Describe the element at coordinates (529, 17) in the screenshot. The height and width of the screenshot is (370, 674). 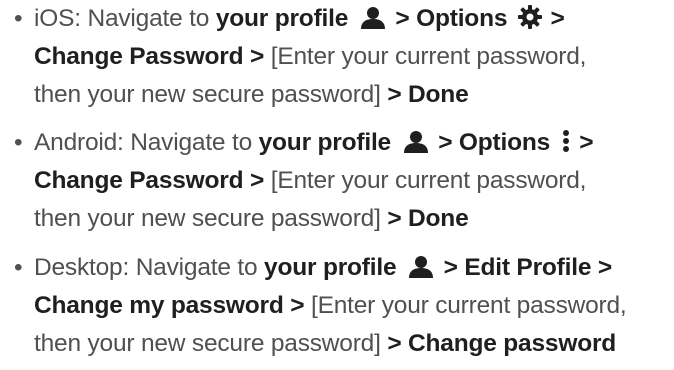
I see `gear-icon` at that location.